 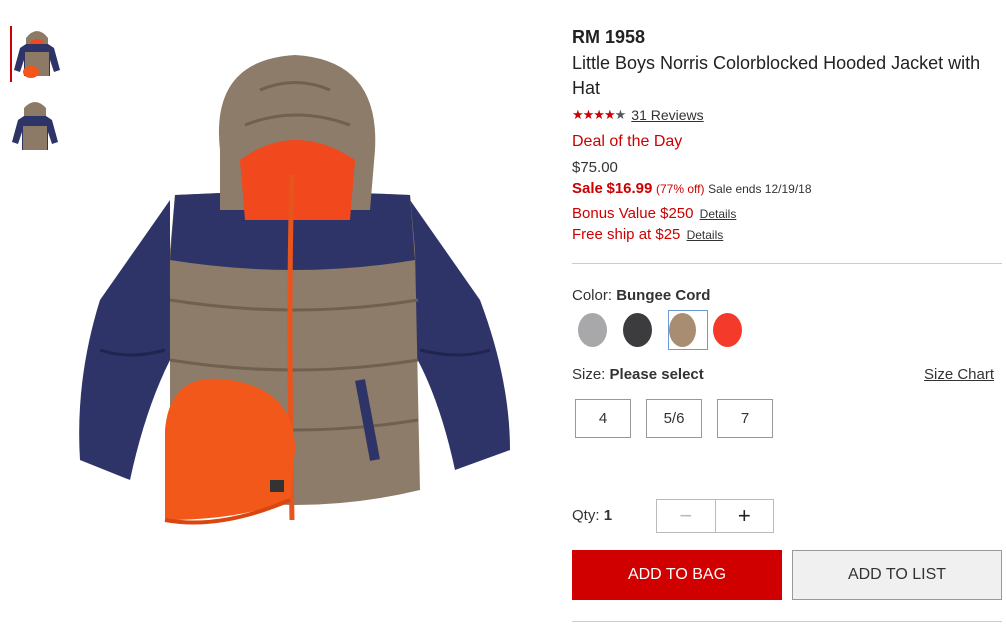 I want to click on original-price: $75.00, so click(x=595, y=167).